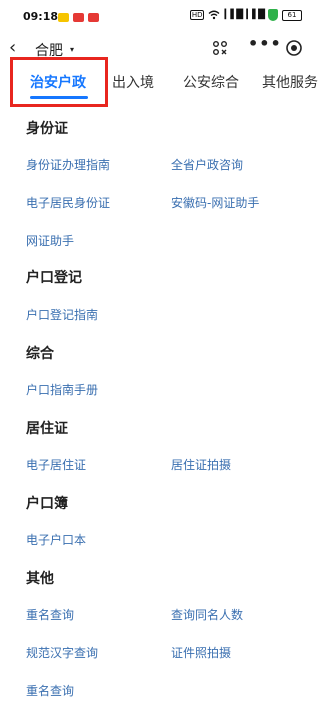  What do you see at coordinates (68, 164) in the screenshot?
I see `link-id-card-guide: 身份证办理指南` at bounding box center [68, 164].